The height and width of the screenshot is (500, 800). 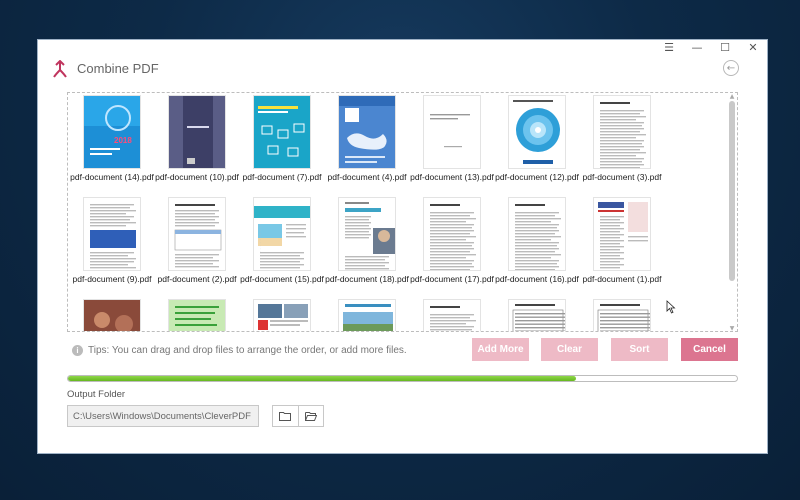 I want to click on pdf-thumbnail: 2018, so click(x=112, y=132).